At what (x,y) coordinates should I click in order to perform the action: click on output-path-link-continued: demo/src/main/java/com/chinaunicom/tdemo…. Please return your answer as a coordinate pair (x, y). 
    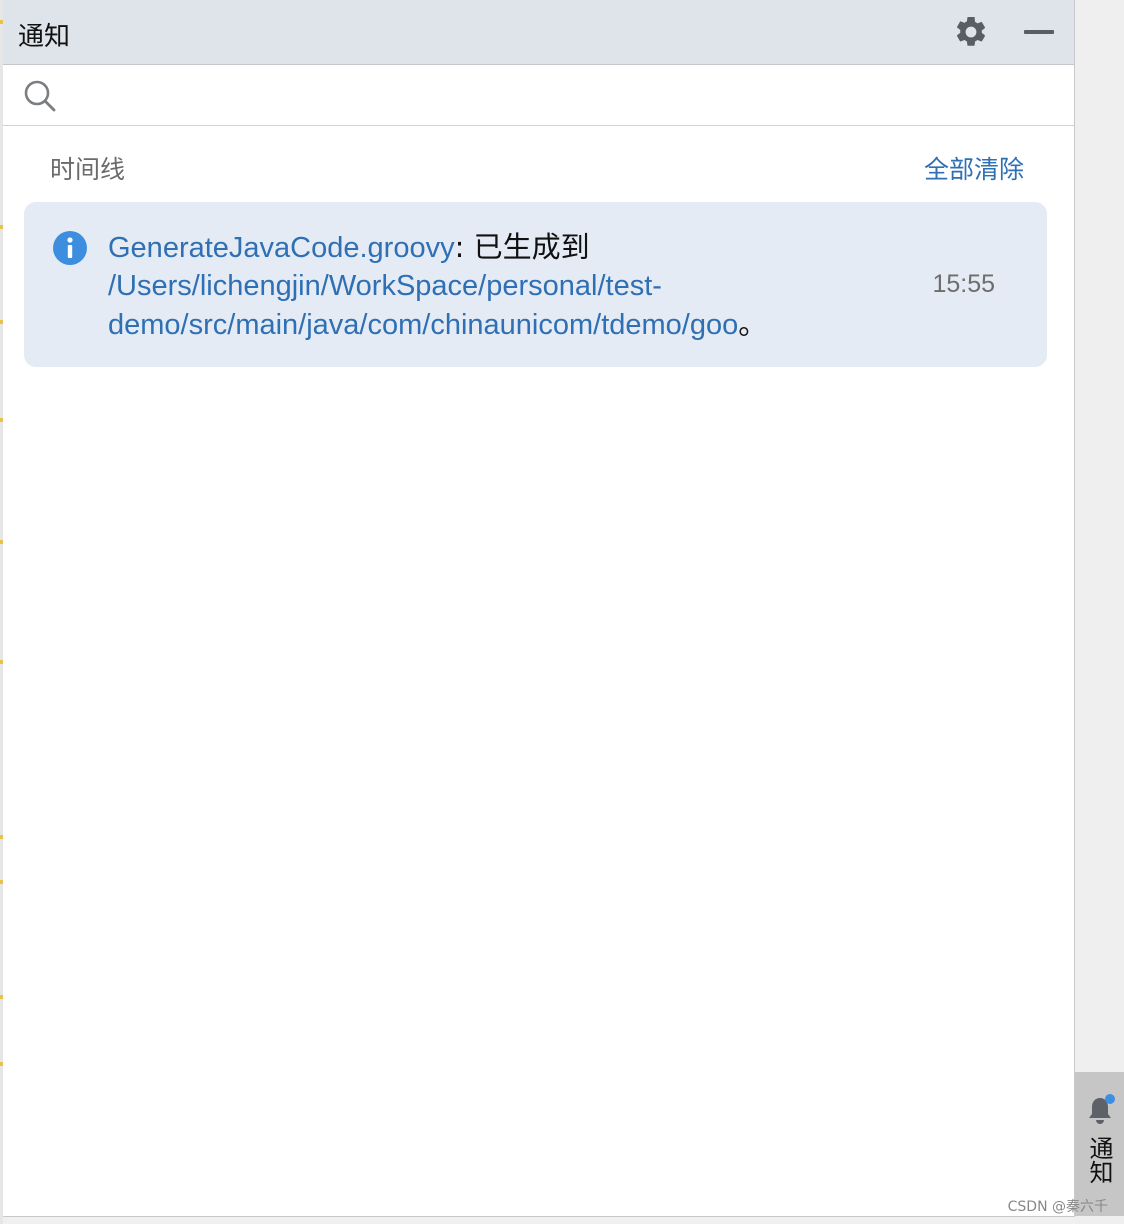
    Looking at the image, I should click on (423, 325).